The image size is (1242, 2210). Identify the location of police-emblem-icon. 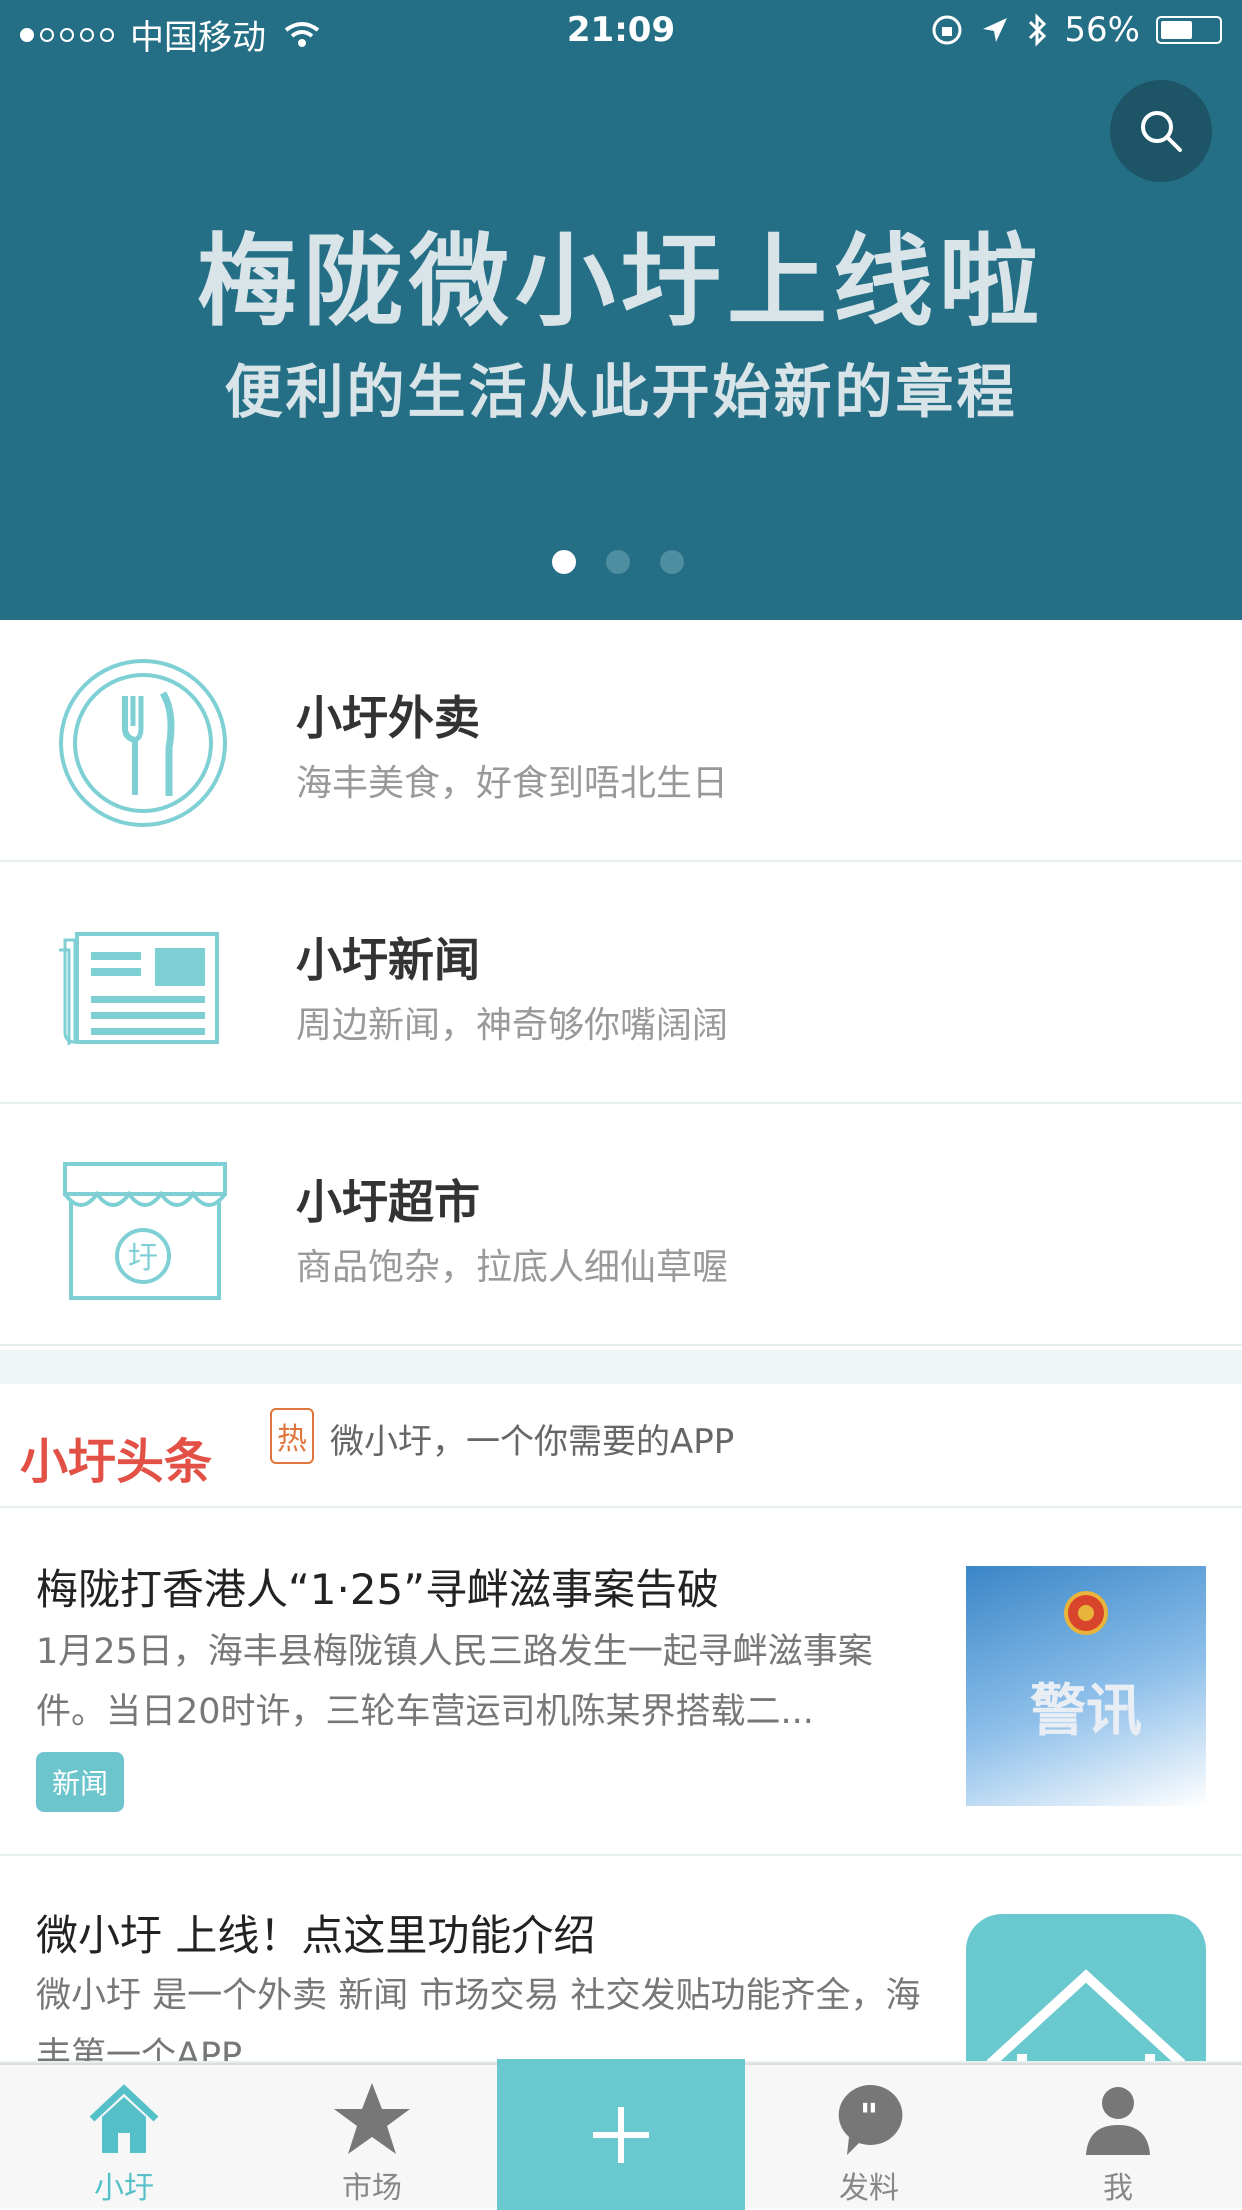
(1086, 1613).